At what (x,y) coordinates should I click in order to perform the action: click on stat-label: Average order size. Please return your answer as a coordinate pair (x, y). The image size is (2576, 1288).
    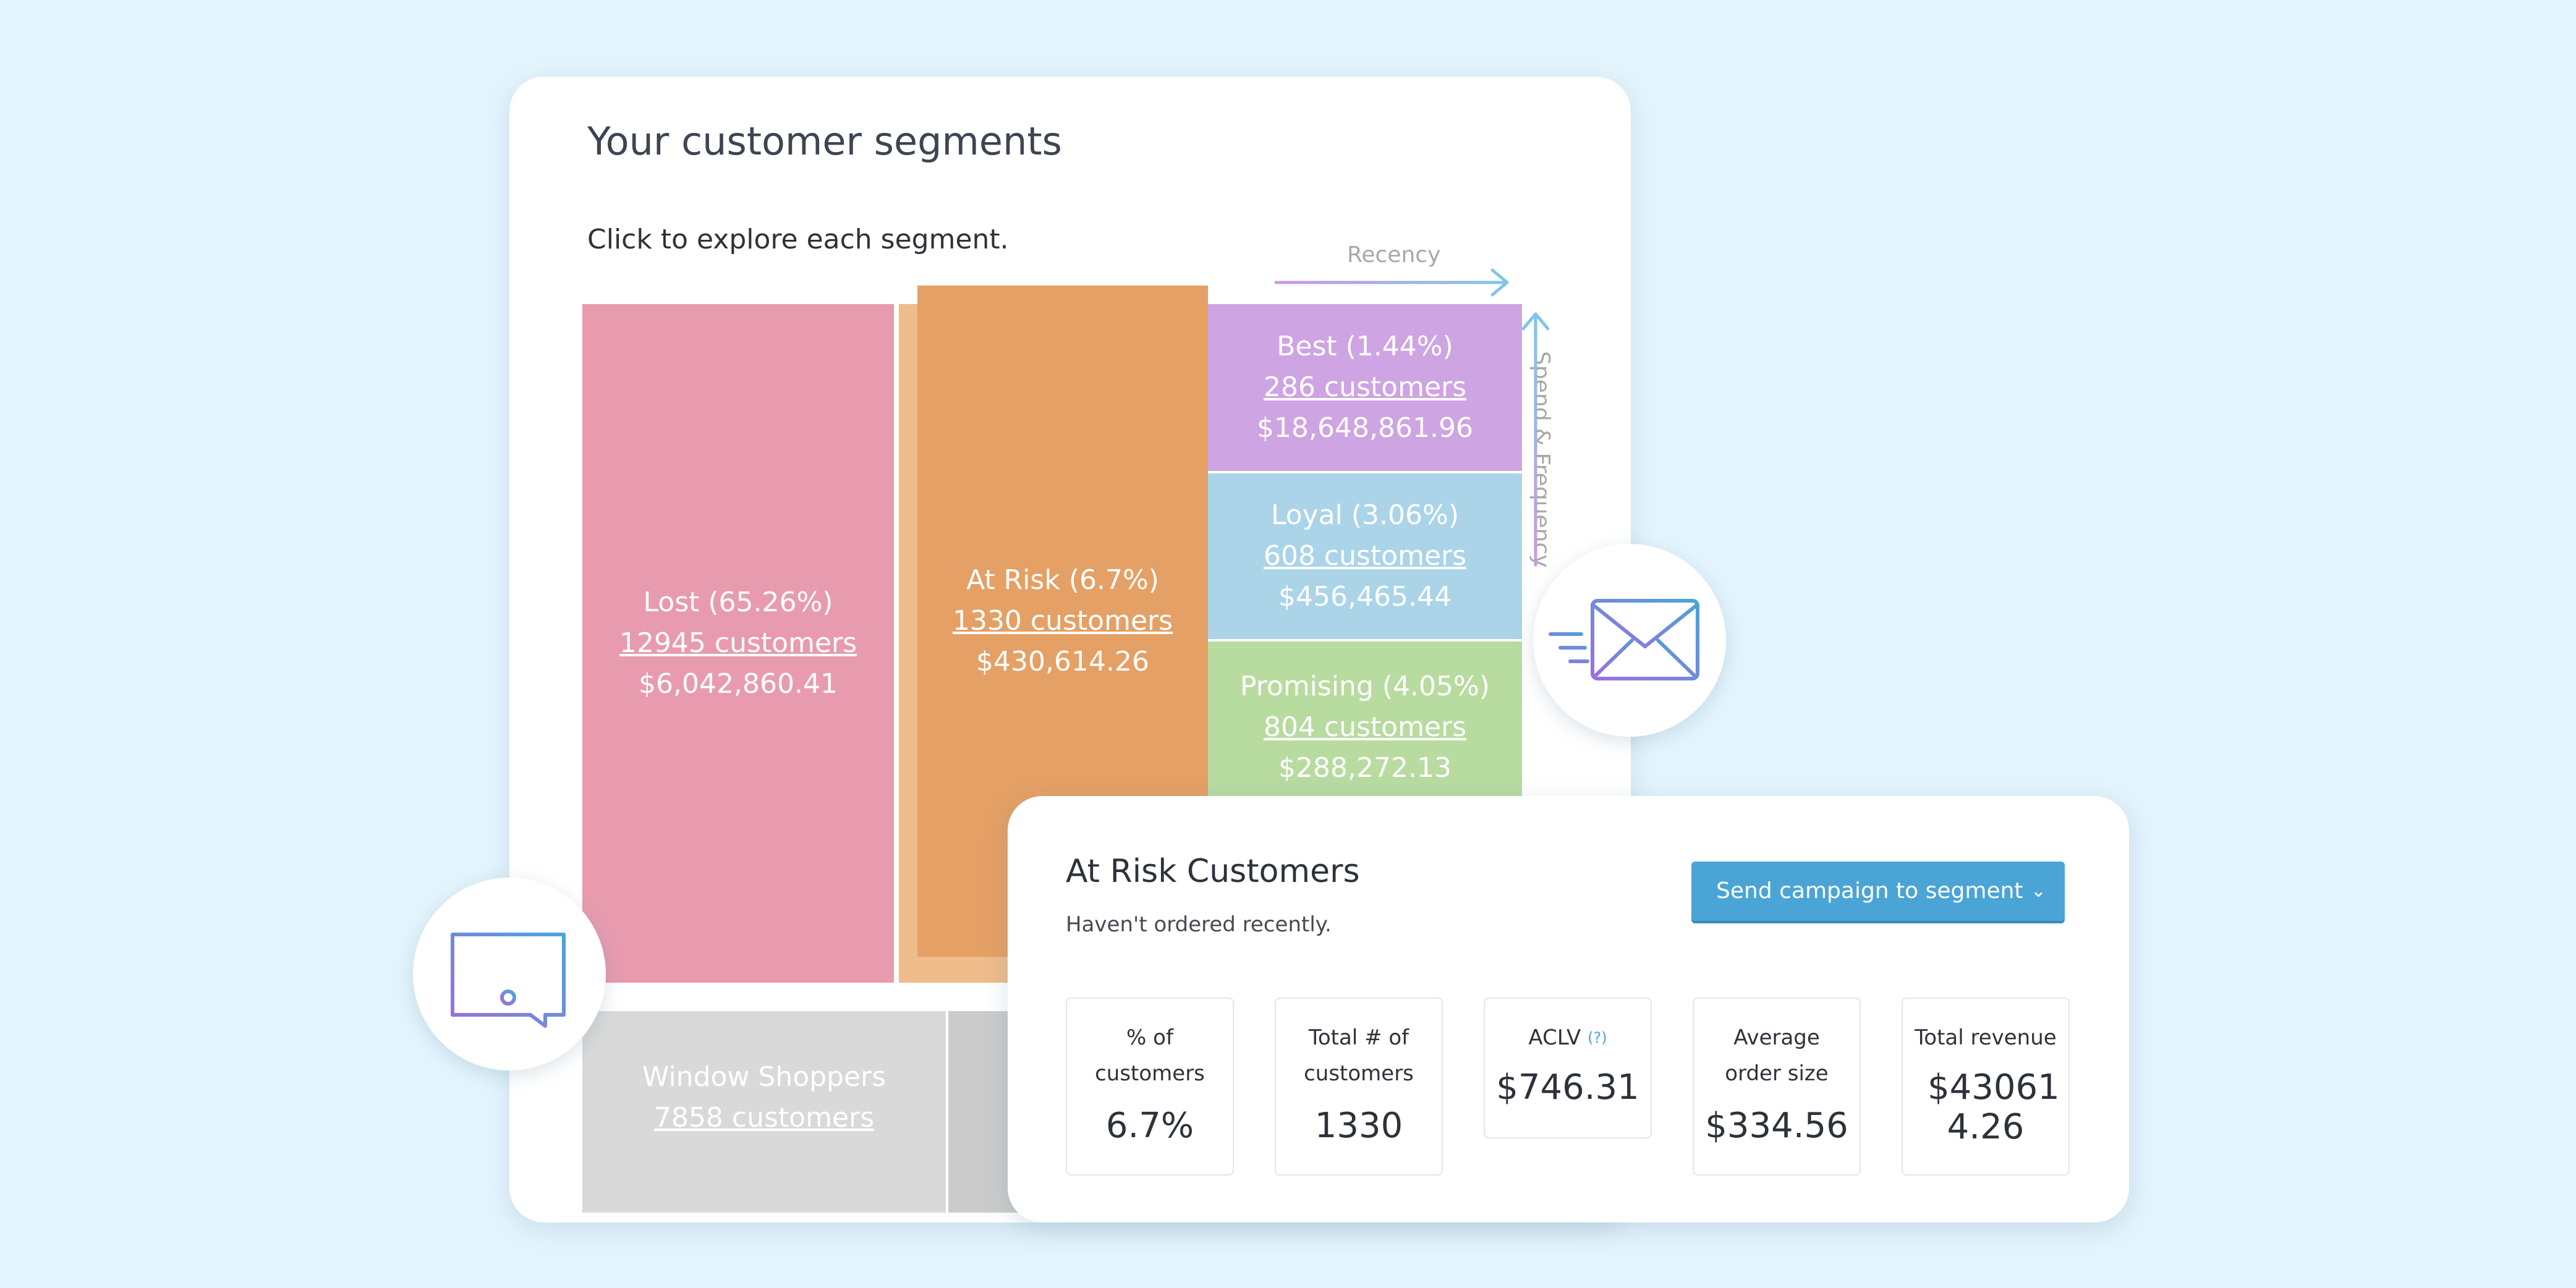
    Looking at the image, I should click on (1777, 1055).